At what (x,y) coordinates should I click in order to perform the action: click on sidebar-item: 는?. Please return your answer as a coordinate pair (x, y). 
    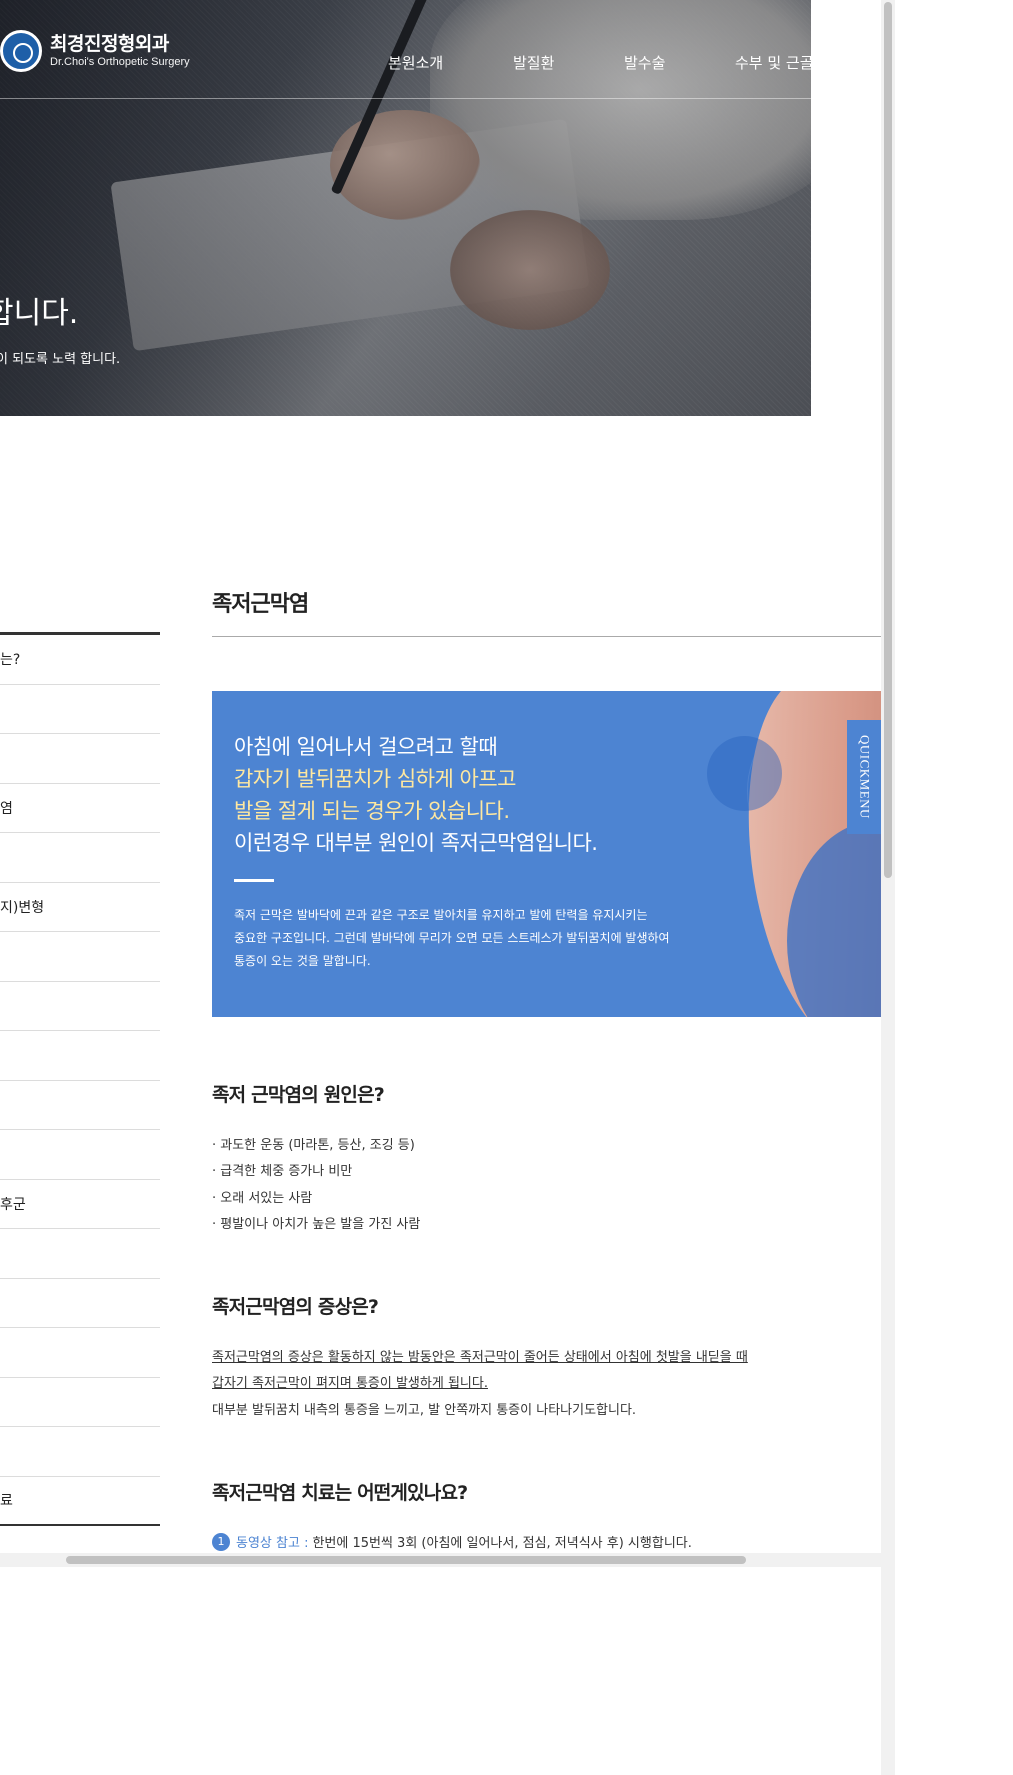
    Looking at the image, I should click on (80, 660).